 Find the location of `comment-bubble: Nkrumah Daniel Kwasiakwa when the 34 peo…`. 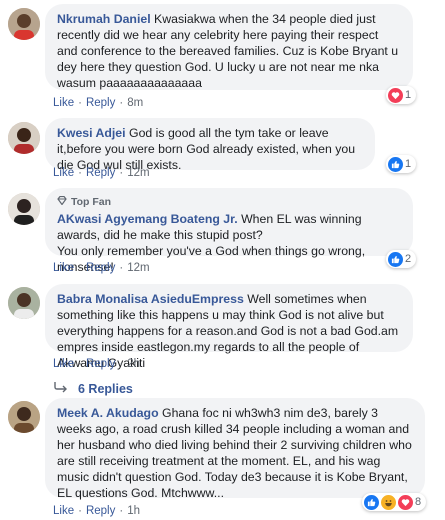

comment-bubble: Nkrumah Daniel Kwasiakwa when the 34 peo… is located at coordinates (229, 47).